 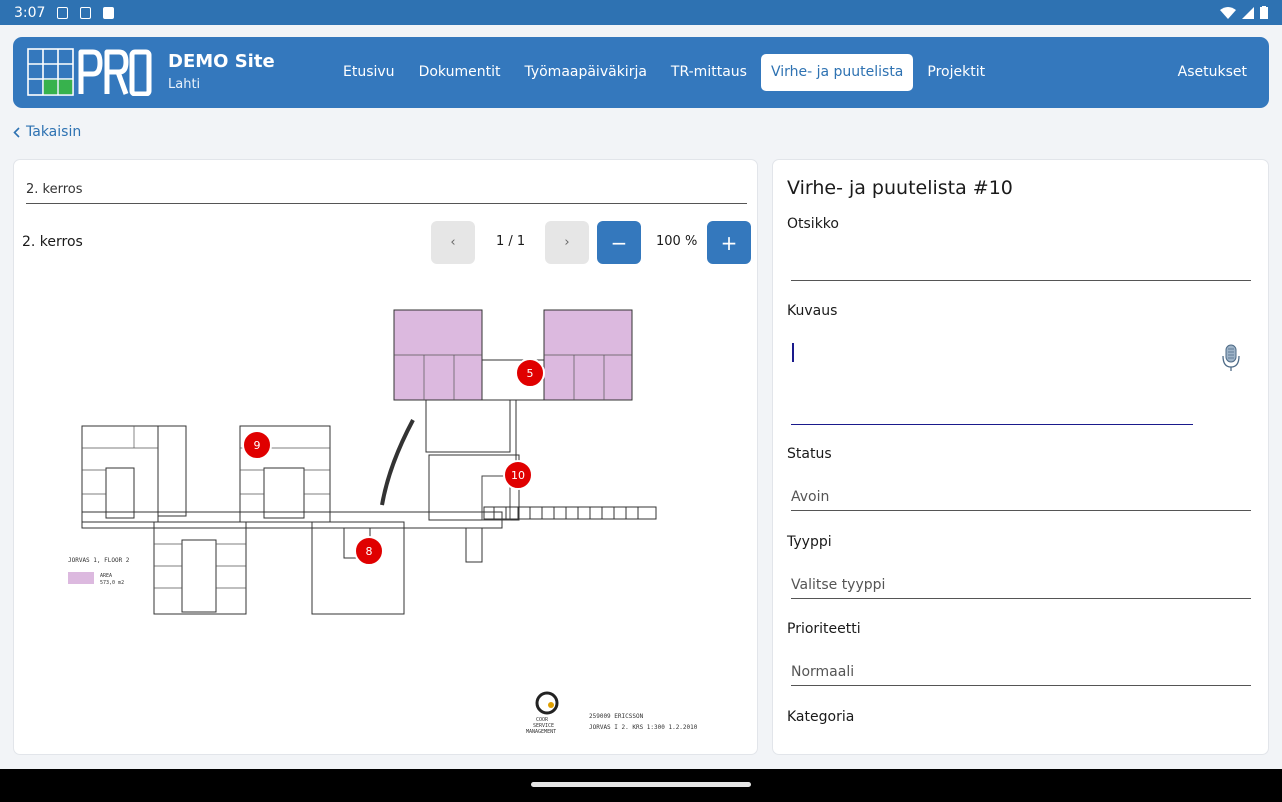 What do you see at coordinates (453, 242) in the screenshot?
I see `prev-page-button: ‹` at bounding box center [453, 242].